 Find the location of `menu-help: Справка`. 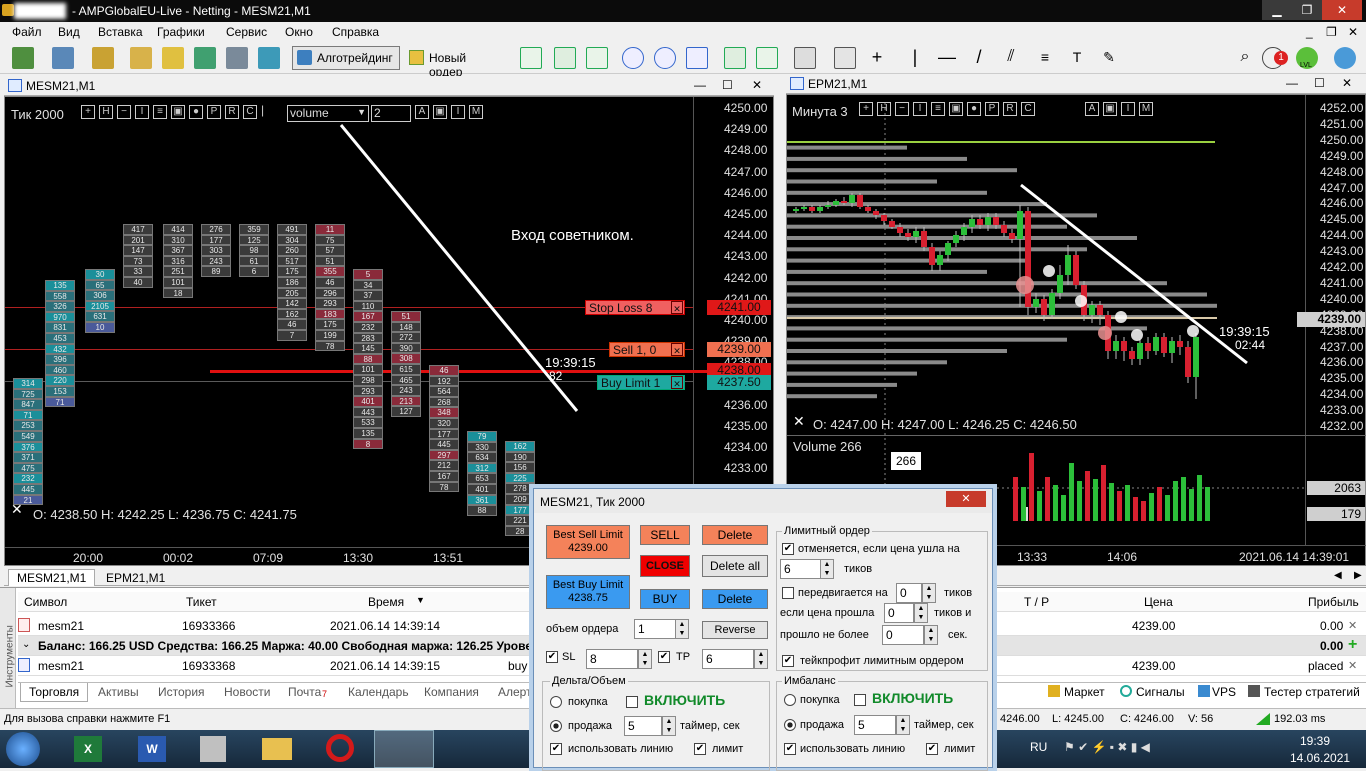

menu-help: Справка is located at coordinates (355, 32).